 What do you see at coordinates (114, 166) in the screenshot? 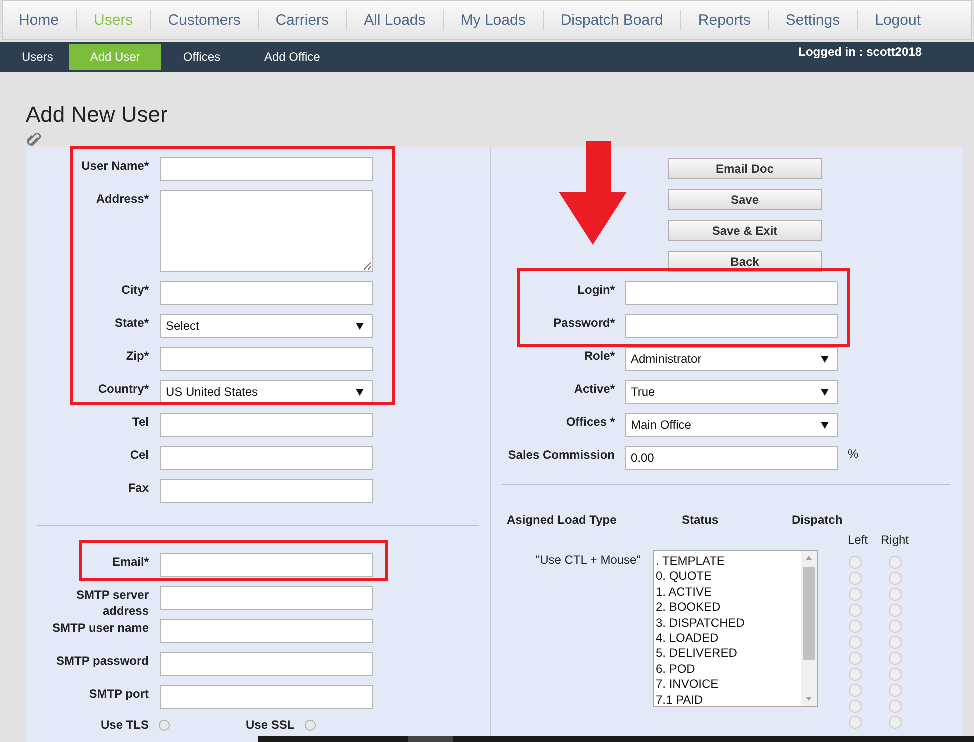
I see `field-label: User Name*` at bounding box center [114, 166].